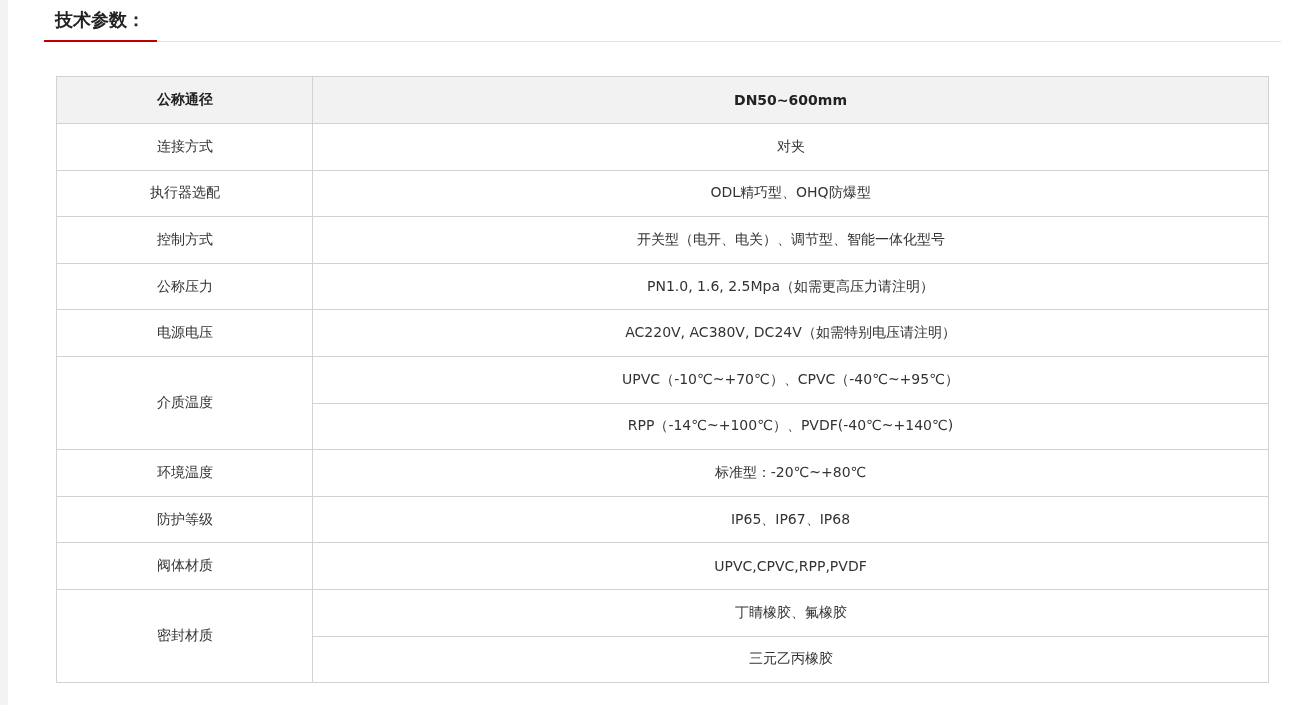 This screenshot has width=1301, height=705. What do you see at coordinates (184, 286) in the screenshot?
I see `table-cell: 公称压力` at bounding box center [184, 286].